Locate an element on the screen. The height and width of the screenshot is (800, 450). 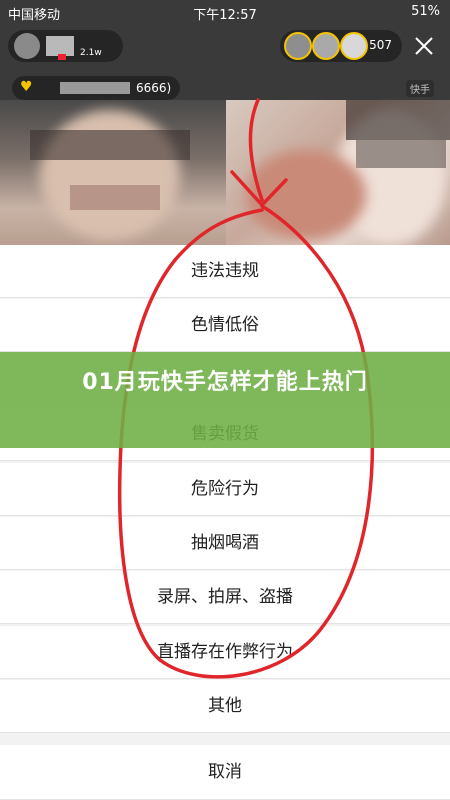
anchor-name-blurred is located at coordinates (60, 46).